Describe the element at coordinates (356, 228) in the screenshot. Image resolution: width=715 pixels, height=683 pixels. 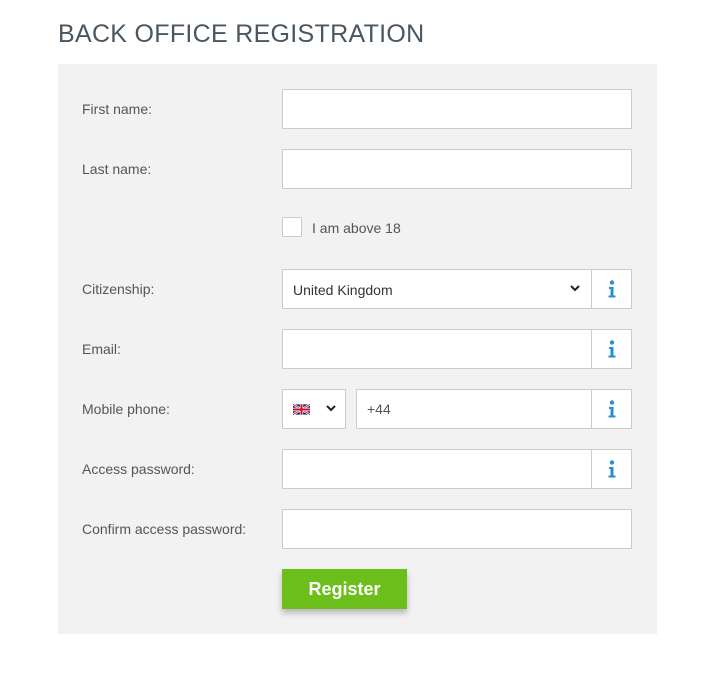
I see `age-checkbox-label: I am above 18` at that location.